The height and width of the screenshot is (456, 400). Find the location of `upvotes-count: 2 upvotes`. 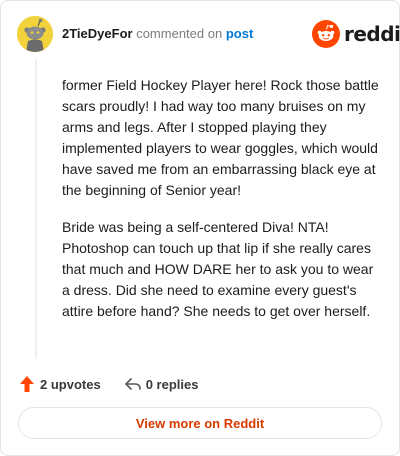

upvotes-count: 2 upvotes is located at coordinates (70, 384).